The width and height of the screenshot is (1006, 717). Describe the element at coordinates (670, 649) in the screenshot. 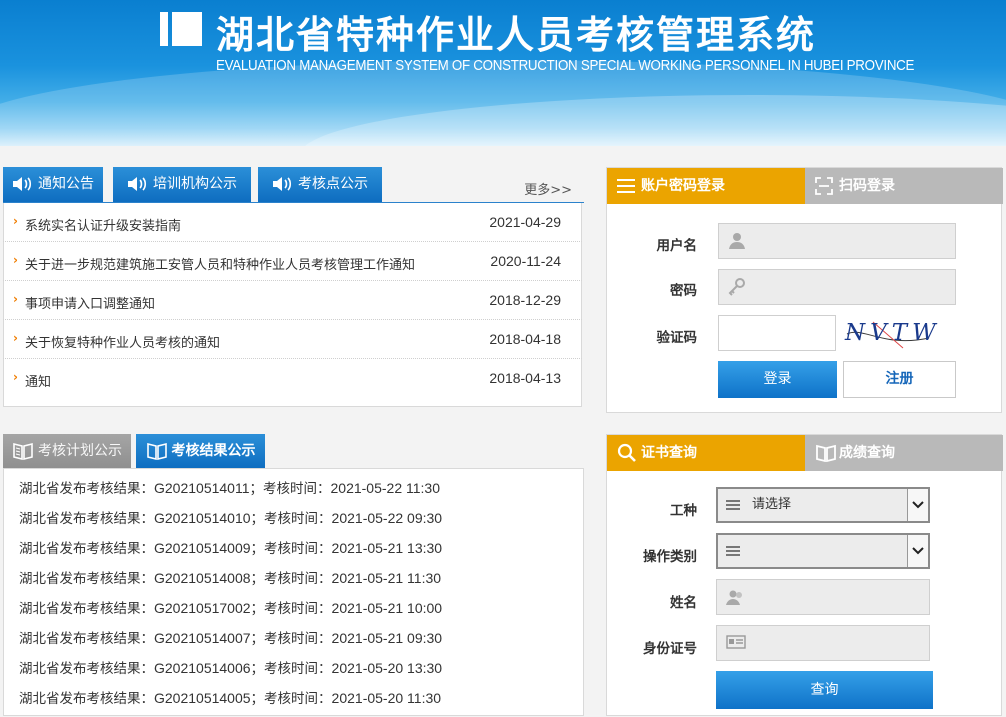

I see `id-number-label: 身份证号` at that location.